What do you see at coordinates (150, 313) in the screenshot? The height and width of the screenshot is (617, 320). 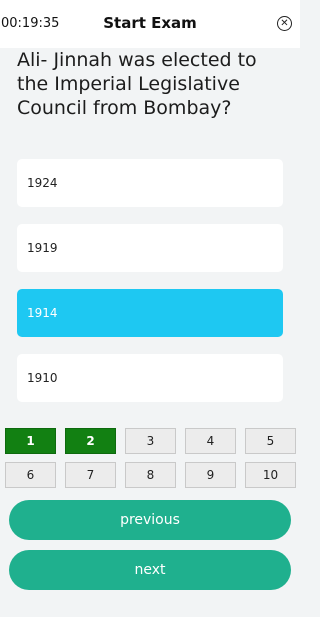 I see `answer-option-3-selected: 1914` at bounding box center [150, 313].